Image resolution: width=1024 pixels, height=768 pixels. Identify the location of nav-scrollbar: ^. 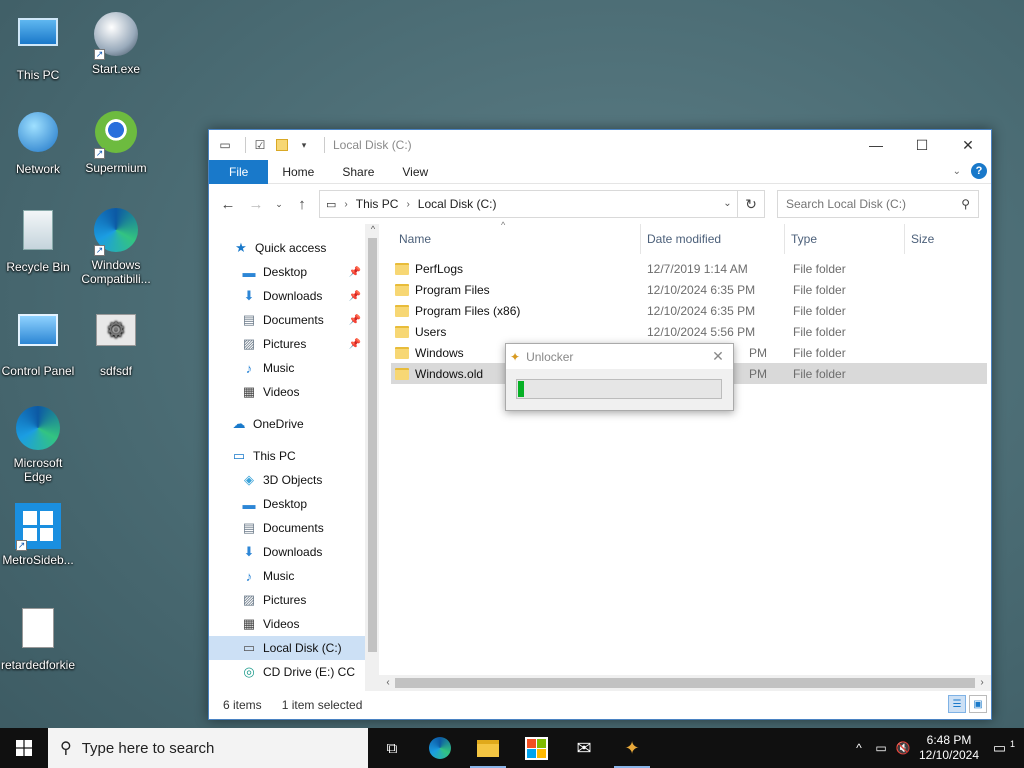
(372, 457).